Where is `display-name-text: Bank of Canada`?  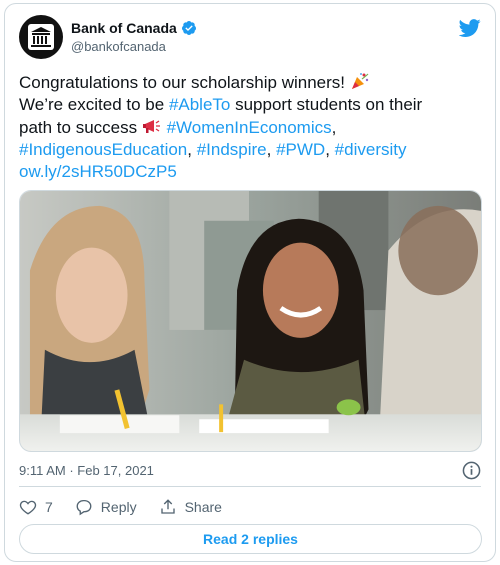 display-name-text: Bank of Canada is located at coordinates (124, 28).